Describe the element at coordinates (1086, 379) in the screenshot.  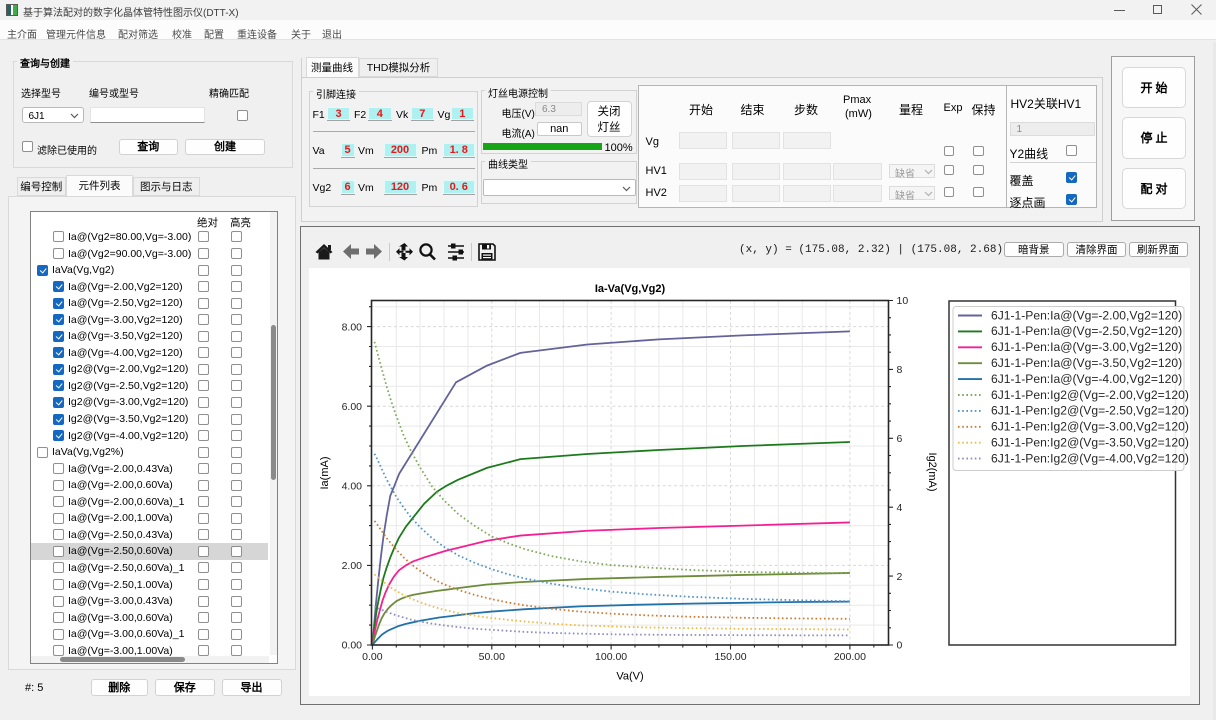
I see `svg-text:6J1-1-Pen:Ia@(Vg=-4.00,Vg2=120: 6J1-1-Pen:Ia@(Vg=-4.00,Vg2=120)` at that location.